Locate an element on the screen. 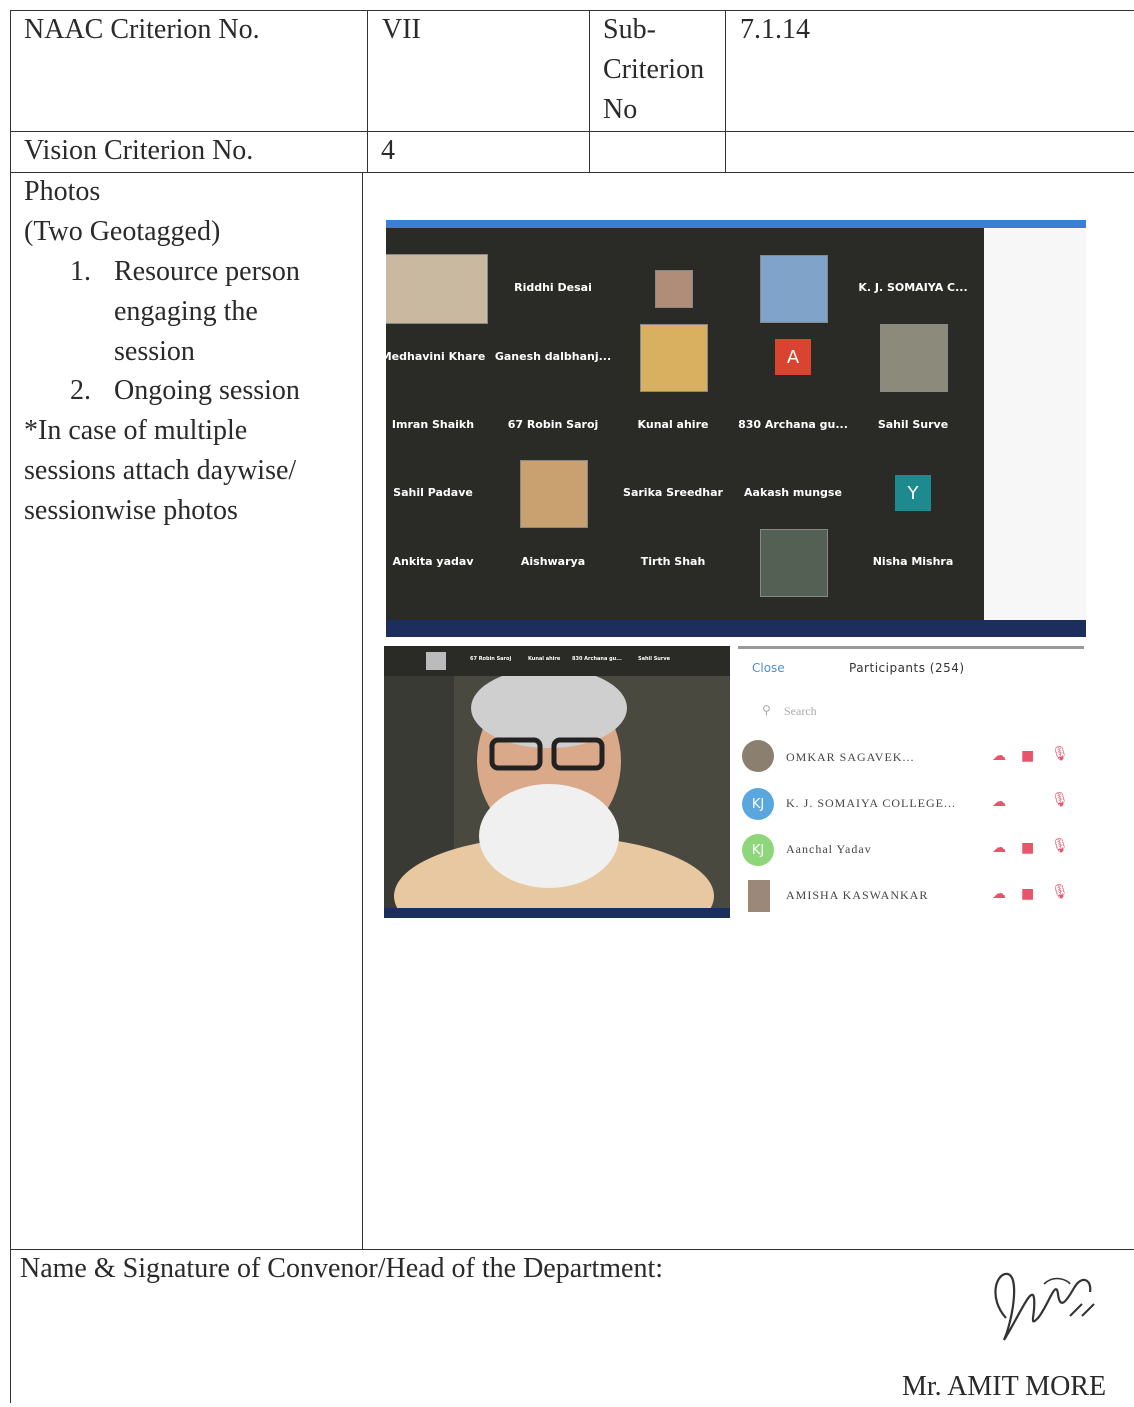  close-button: Close is located at coordinates (768, 668).